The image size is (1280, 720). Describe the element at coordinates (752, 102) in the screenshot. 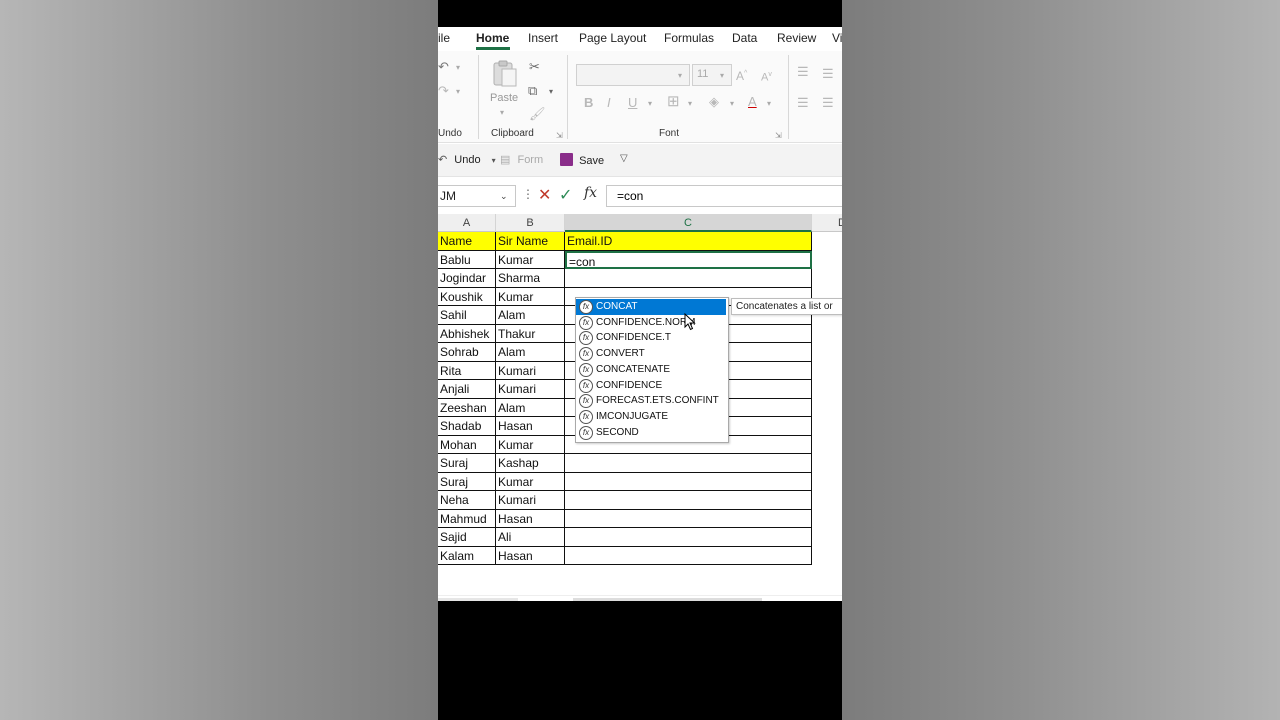

I see `font-color-icon: A` at that location.